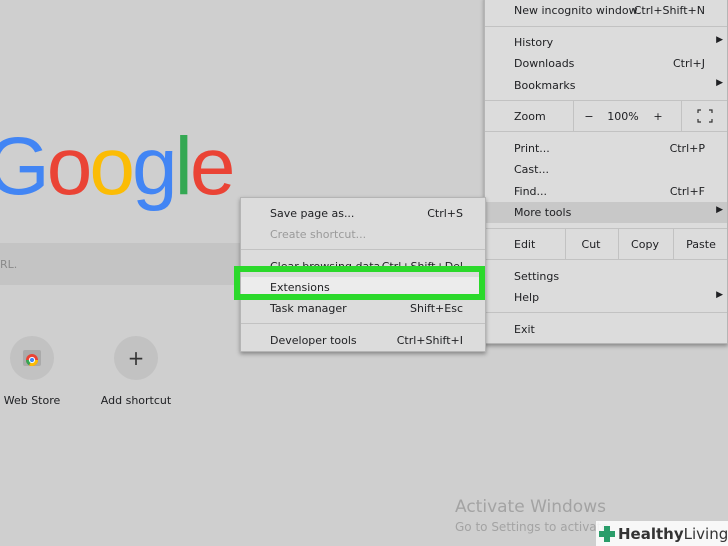  I want to click on menu-item-label: Settings, so click(537, 276).